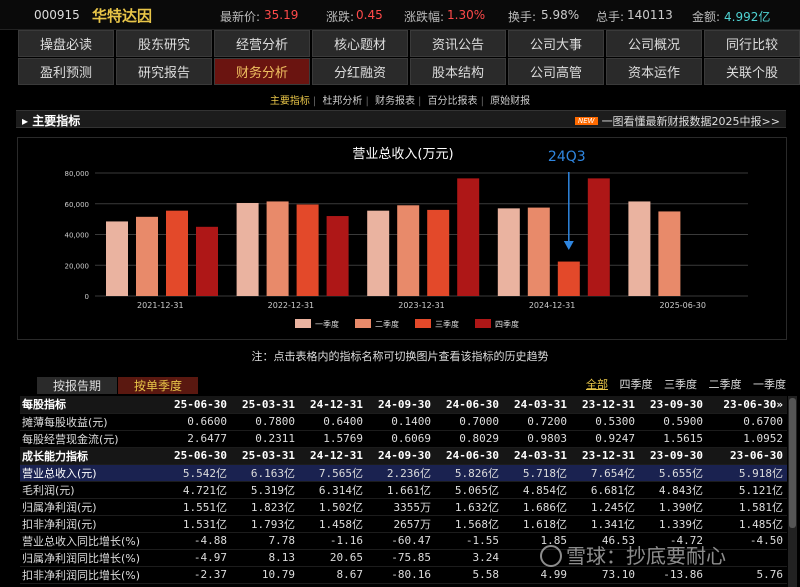 The height and width of the screenshot is (587, 800). What do you see at coordinates (51, 120) in the screenshot?
I see `section-title: ▸ 主要指标` at bounding box center [51, 120].